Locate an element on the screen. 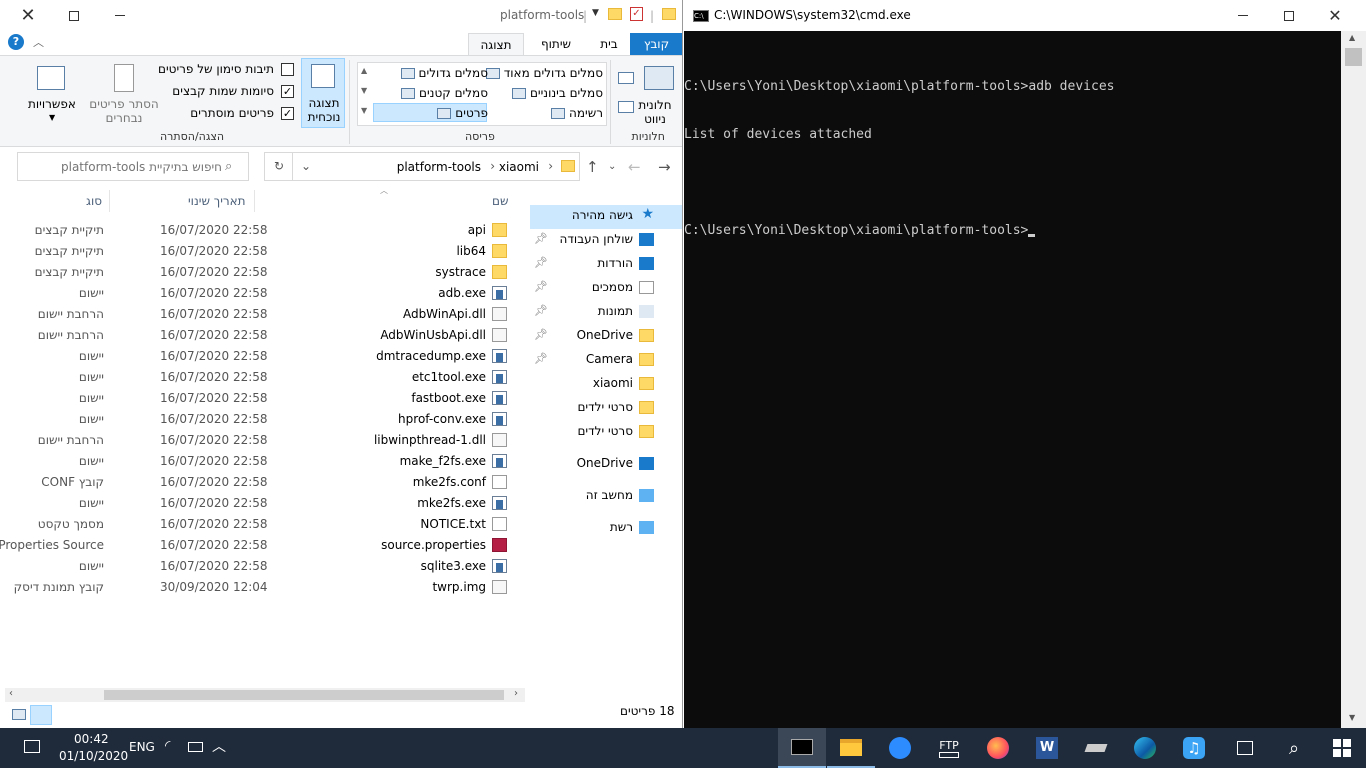 The height and width of the screenshot is (768, 1366). file-row: make_f2fs.exe 16/07/2020 22:58 יישום is located at coordinates (265, 461).